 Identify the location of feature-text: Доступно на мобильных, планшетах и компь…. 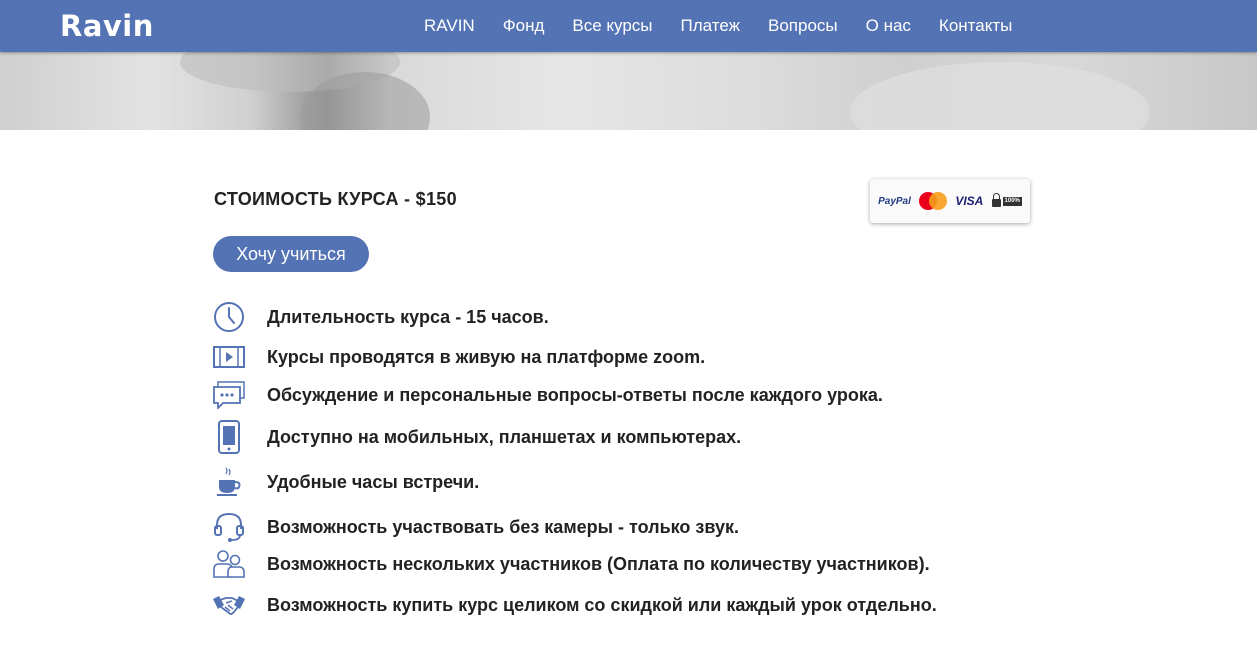
(504, 436).